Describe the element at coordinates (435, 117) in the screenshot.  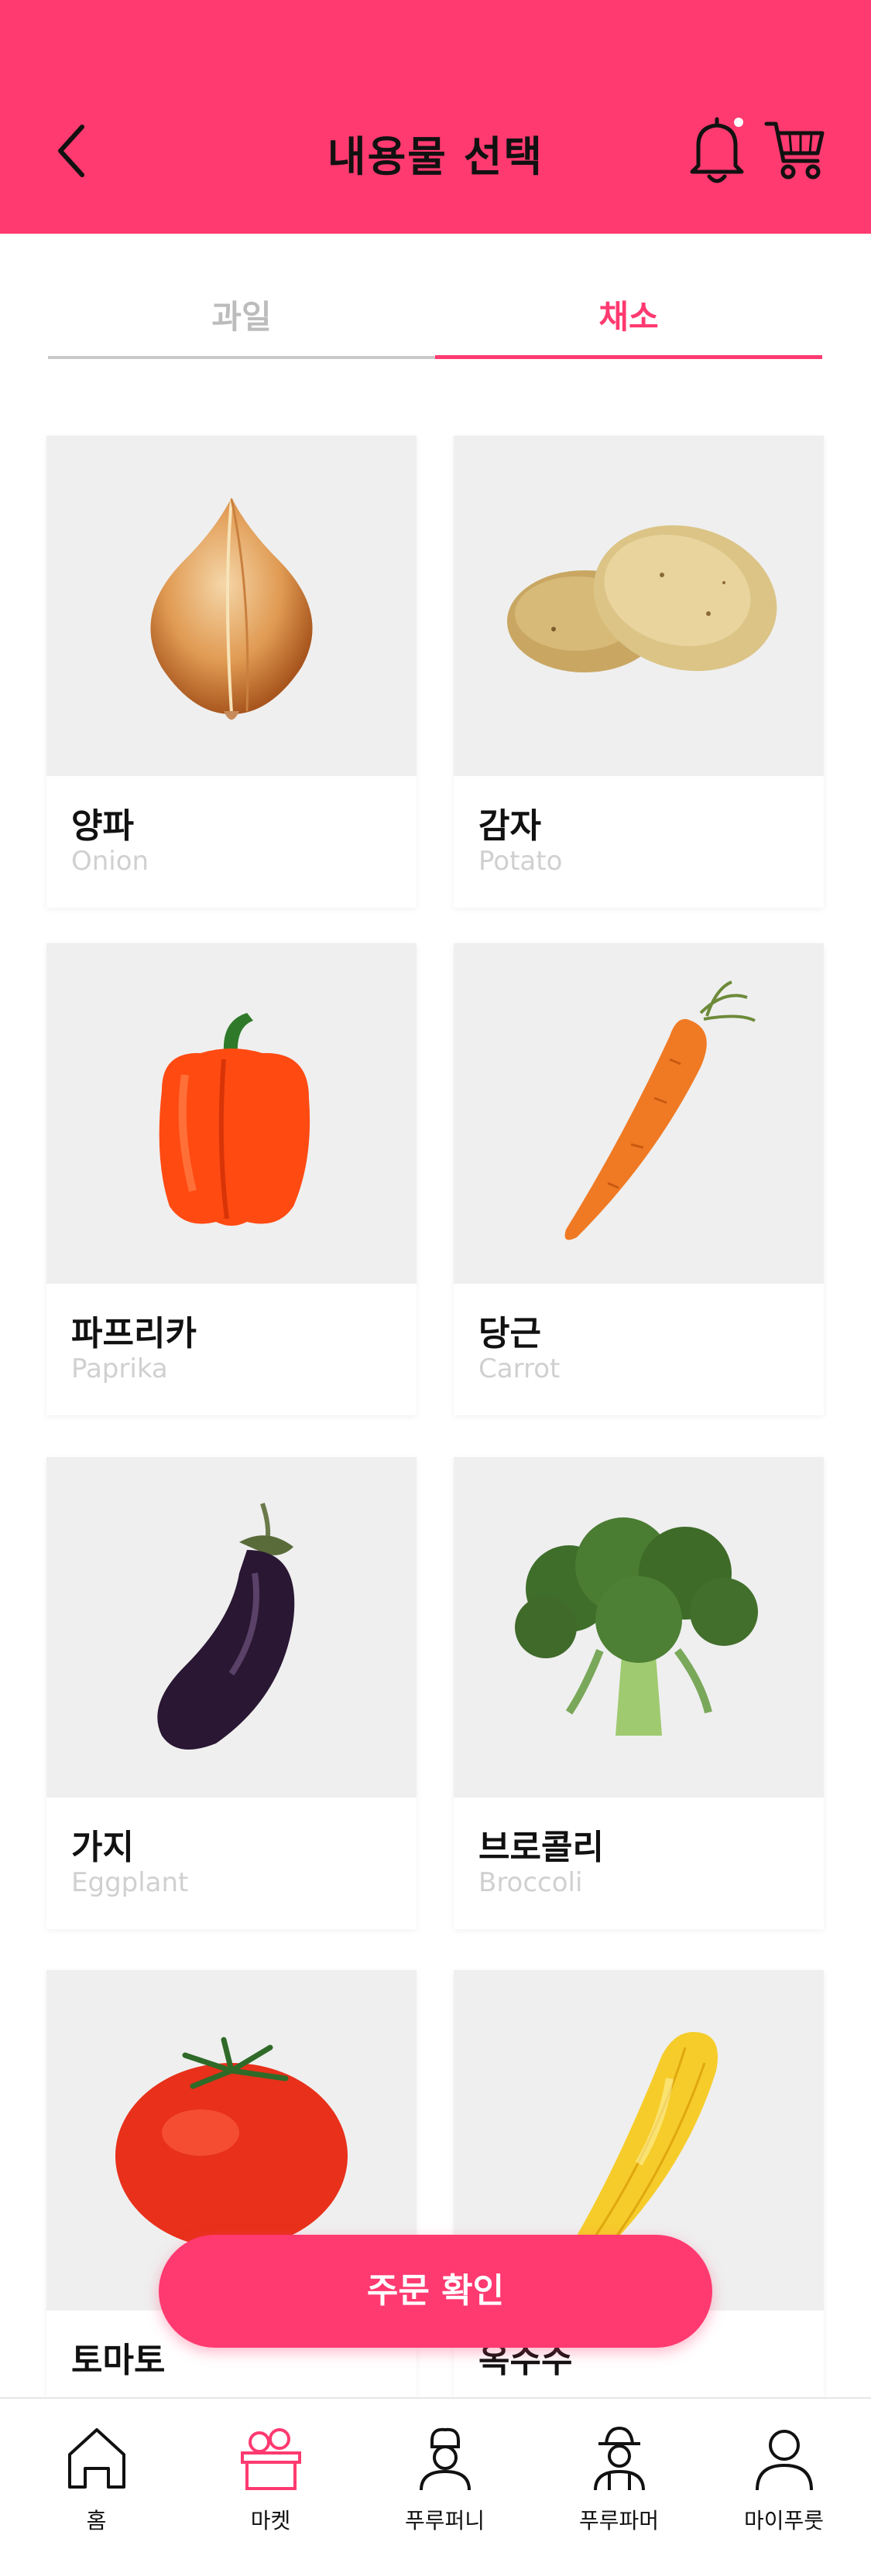
I see `app-header: 내용물 선택` at that location.